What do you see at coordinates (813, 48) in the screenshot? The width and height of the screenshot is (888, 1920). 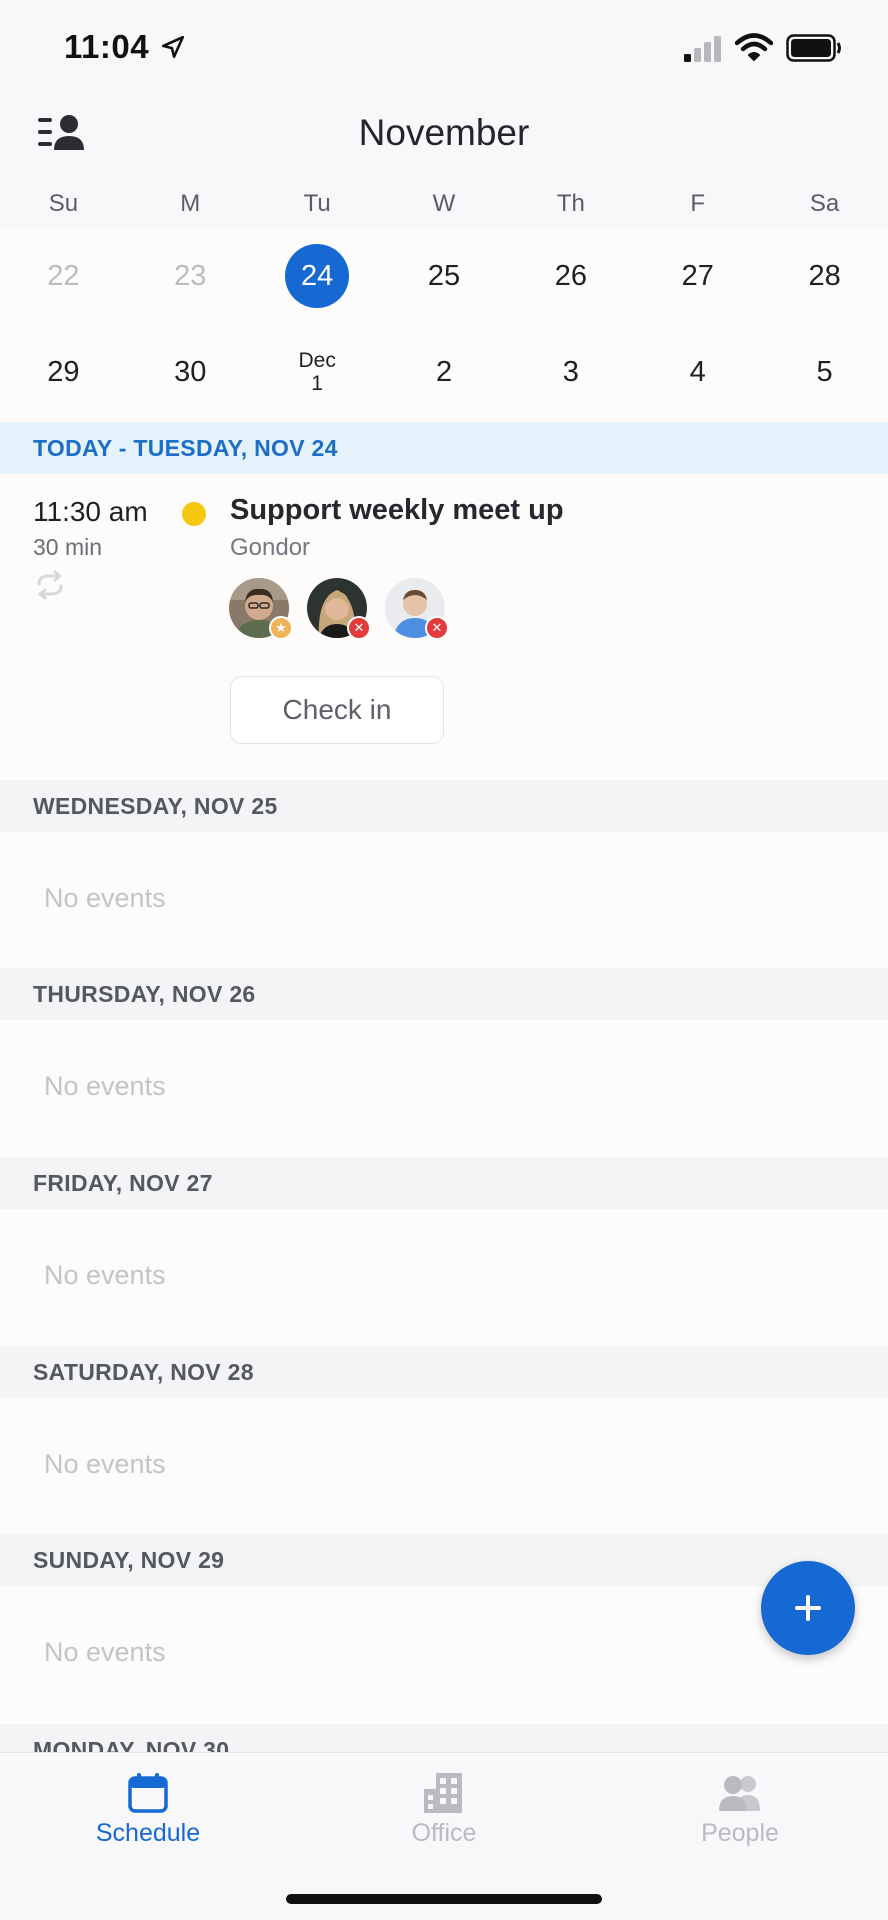 I see `battery-icon` at bounding box center [813, 48].